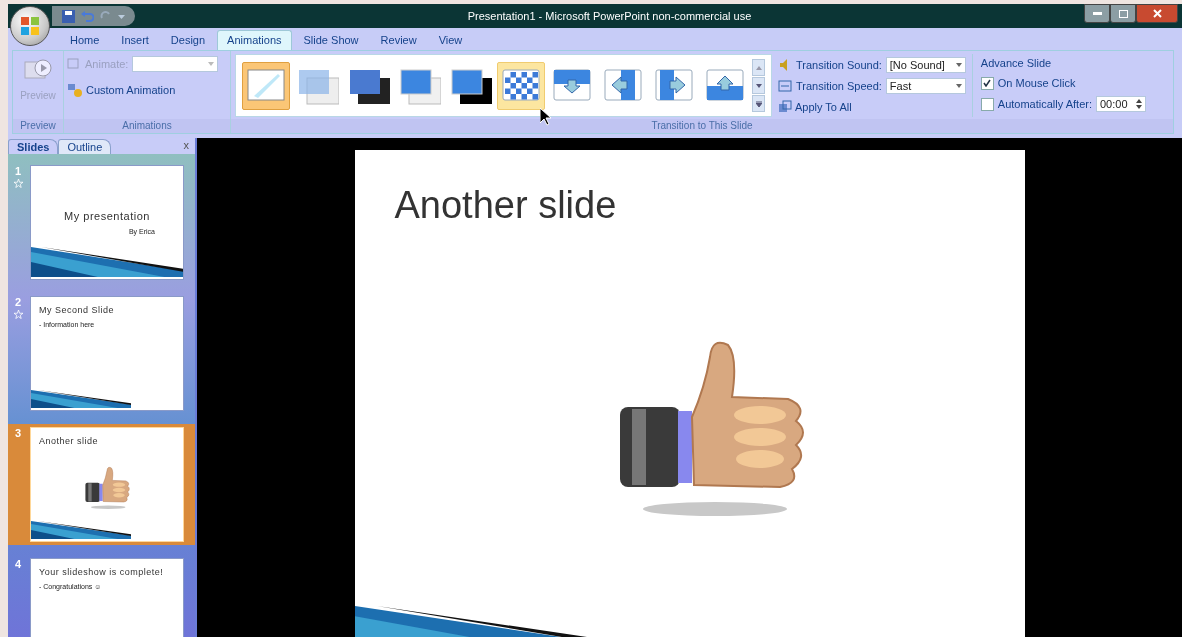 This screenshot has height=637, width=1182. I want to click on slide-number: 3, so click(18, 433).